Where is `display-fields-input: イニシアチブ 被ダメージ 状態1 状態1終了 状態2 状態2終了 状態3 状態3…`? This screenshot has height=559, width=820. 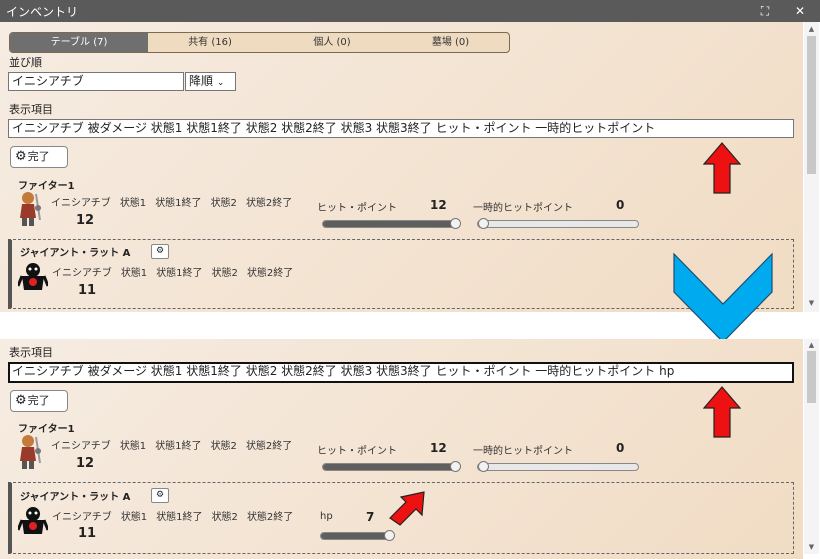 display-fields-input: イニシアチブ 被ダメージ 状態1 状態1終了 状態2 状態2終了 状態3 状態3… is located at coordinates (401, 128).